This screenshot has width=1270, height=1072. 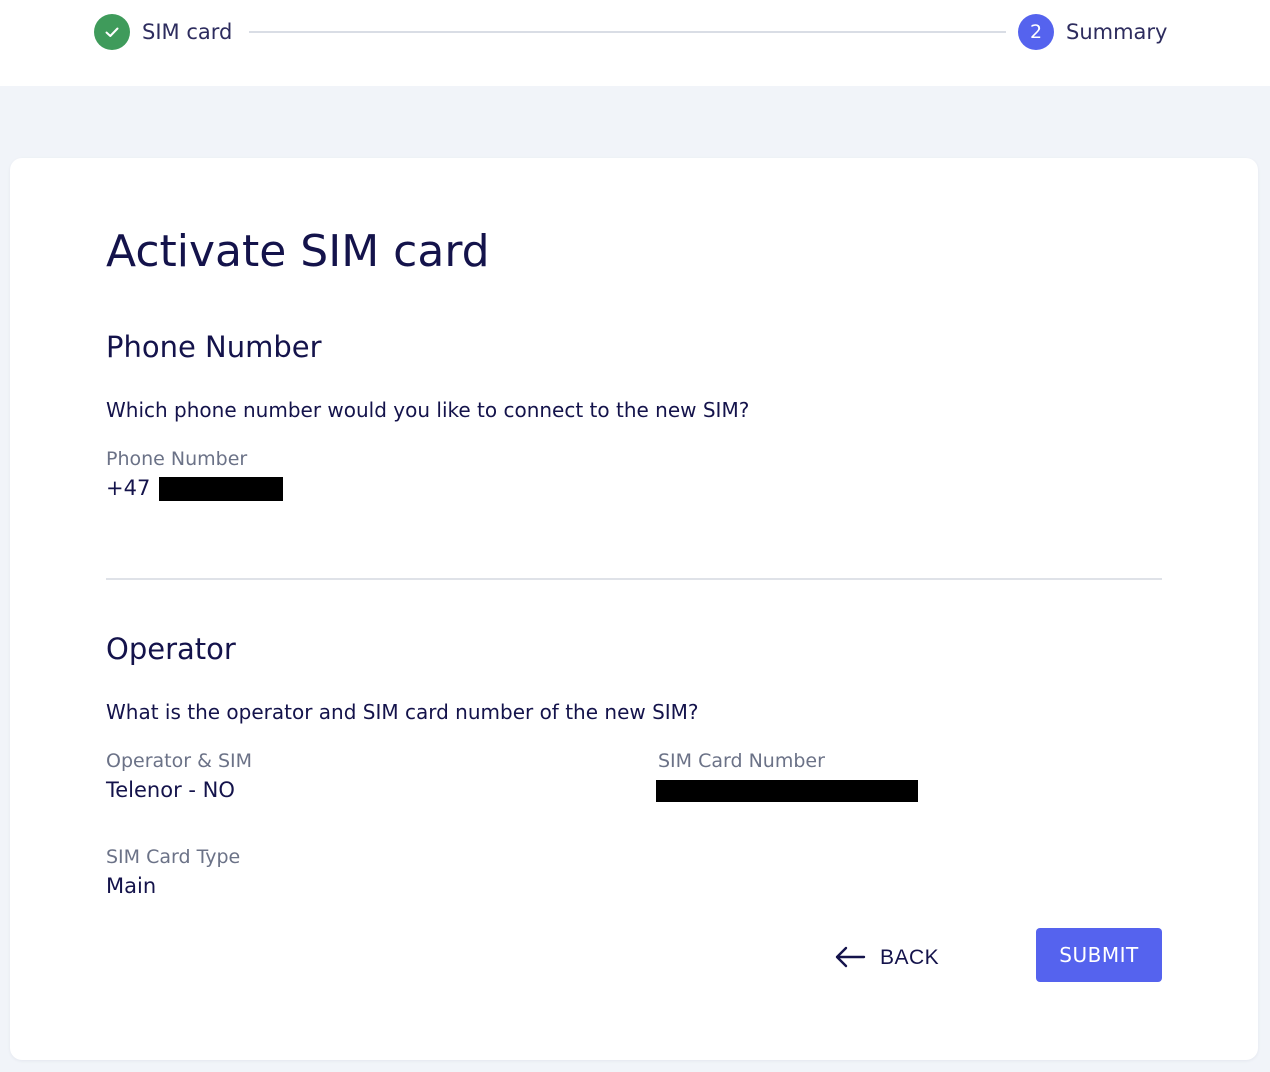 I want to click on sim-card-type-label: SIM Card Type, so click(x=173, y=857).